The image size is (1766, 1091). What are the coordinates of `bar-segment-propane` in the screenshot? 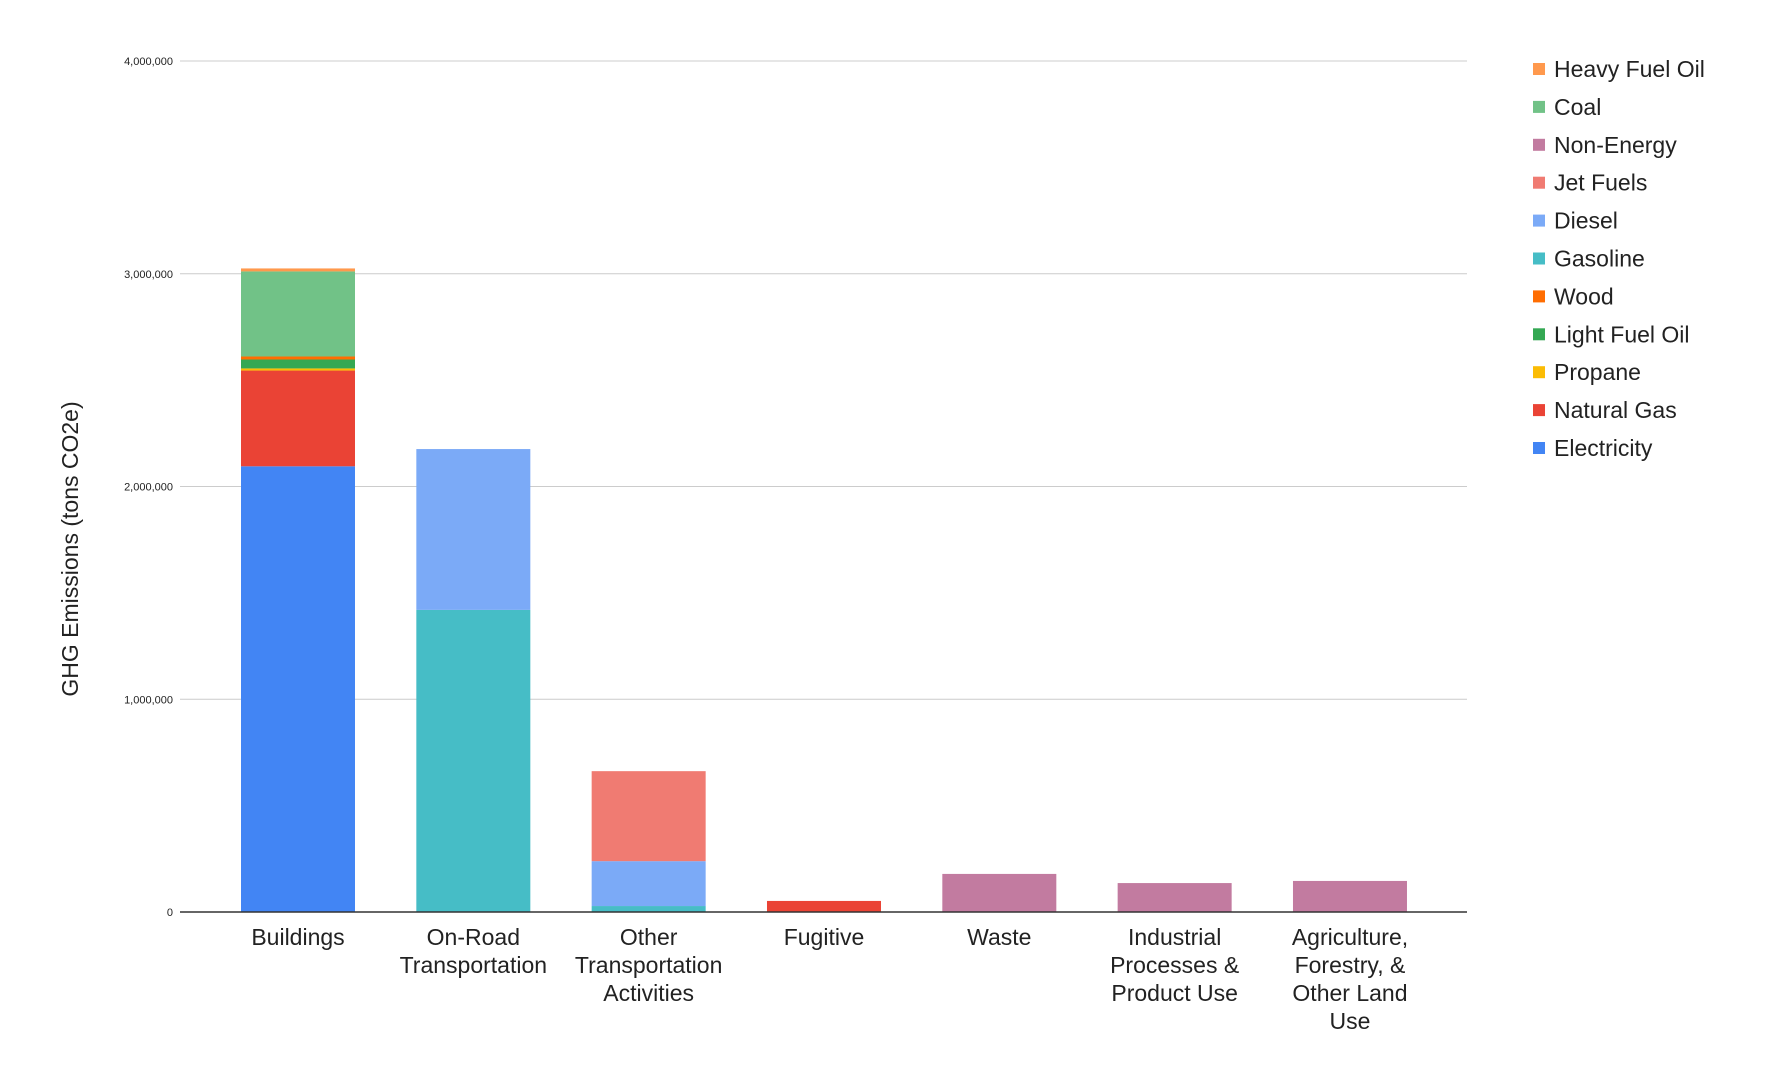 It's located at (298, 369).